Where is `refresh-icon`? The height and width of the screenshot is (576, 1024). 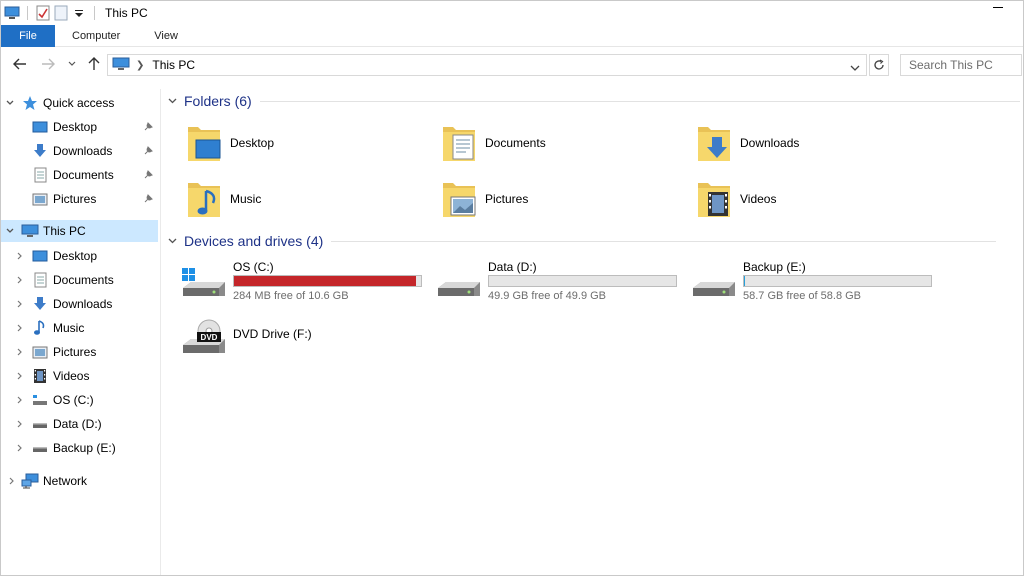
refresh-icon is located at coordinates (879, 64).